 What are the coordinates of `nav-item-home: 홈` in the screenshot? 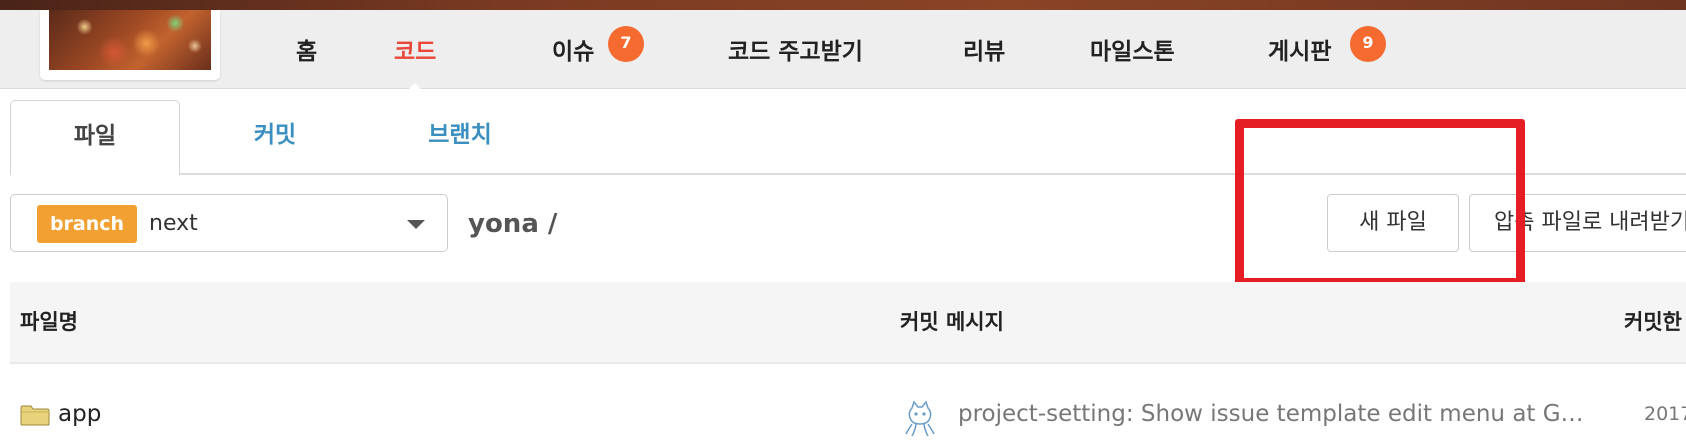 It's located at (306, 52).